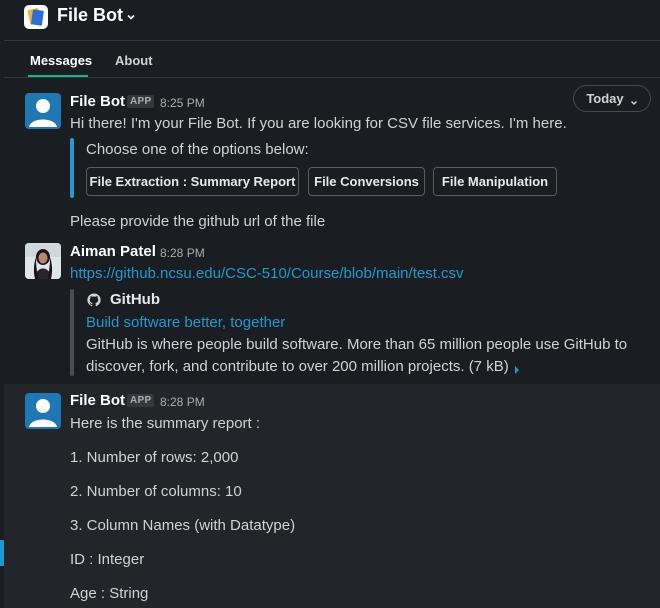  Describe the element at coordinates (43, 261) in the screenshot. I see `user-avatar` at that location.